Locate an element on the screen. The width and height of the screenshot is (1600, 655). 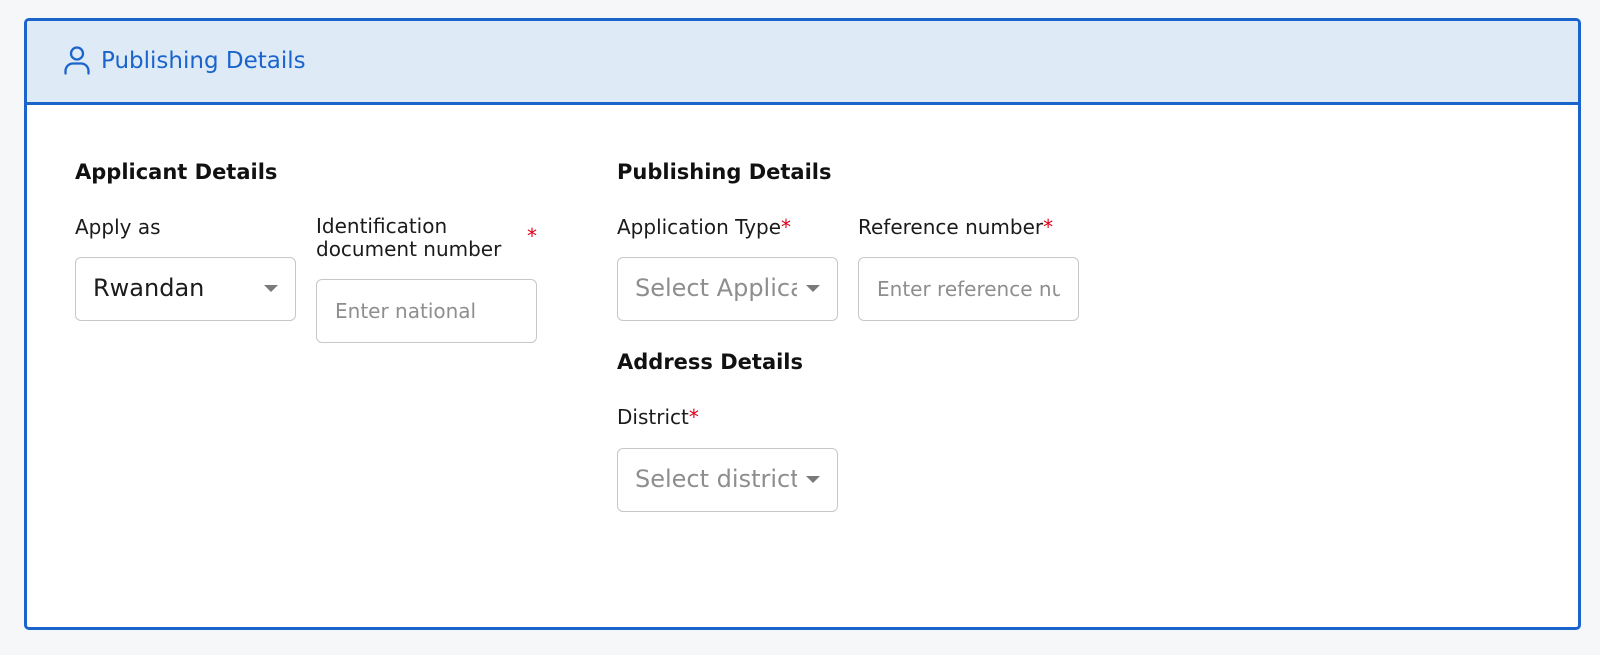
reference-number-label: Reference number* is located at coordinates (955, 227).